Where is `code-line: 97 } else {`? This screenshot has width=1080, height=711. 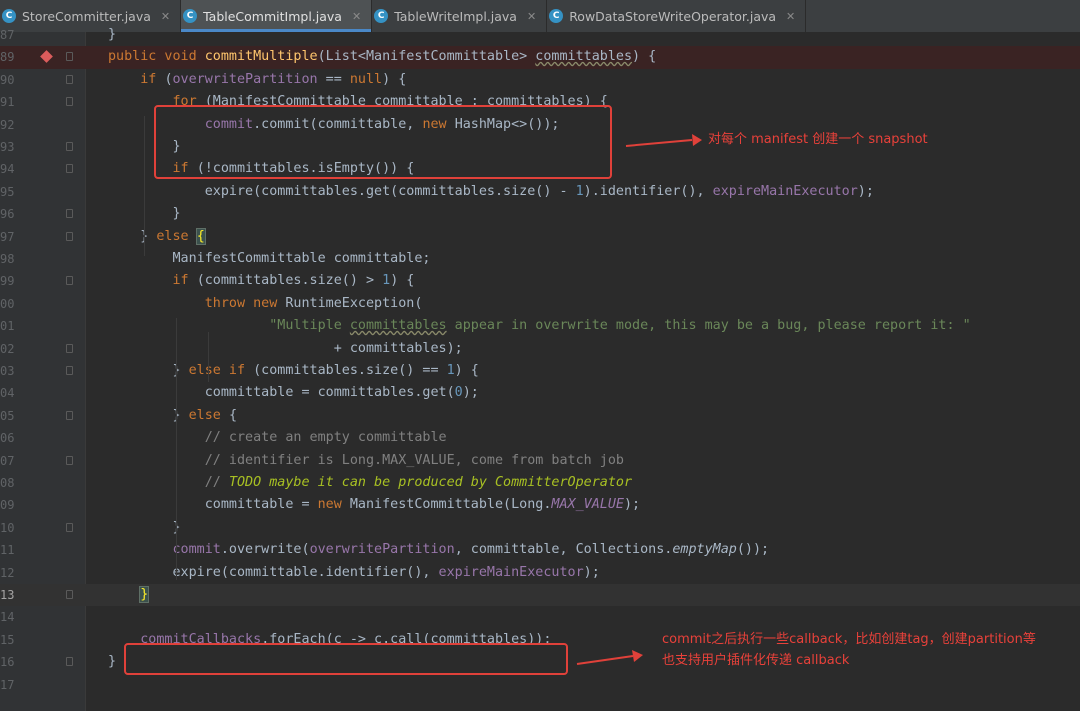
code-line: 97 } else { is located at coordinates (540, 237).